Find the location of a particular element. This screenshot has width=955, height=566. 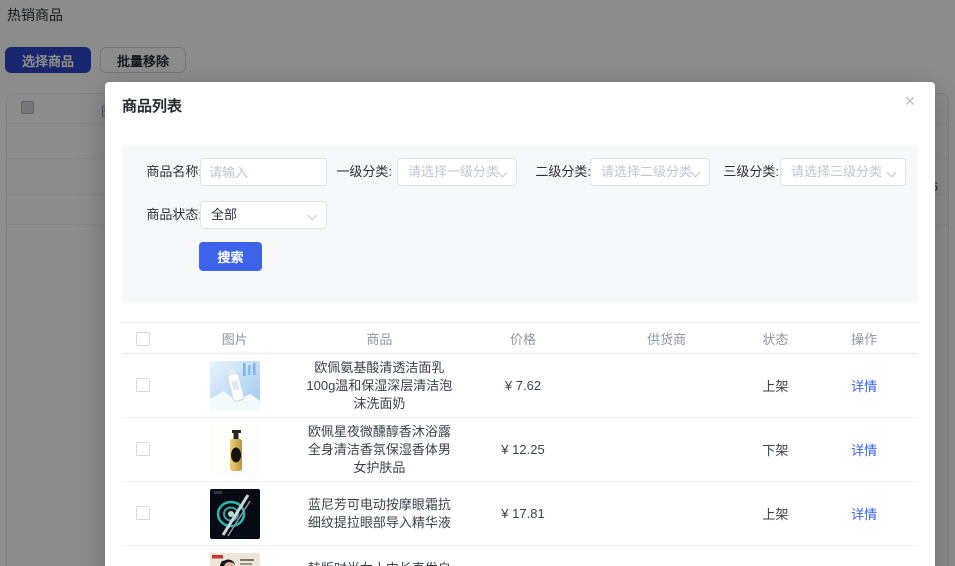

product-price: ¥ 12.25 is located at coordinates (523, 449).